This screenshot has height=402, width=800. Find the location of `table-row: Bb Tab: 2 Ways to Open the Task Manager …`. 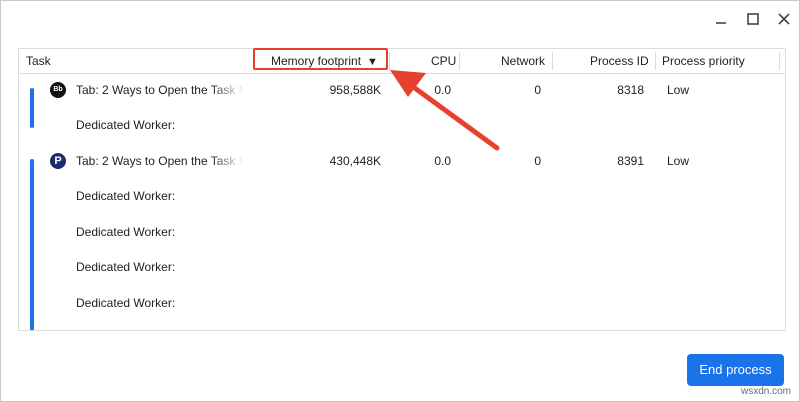

table-row: Bb Tab: 2 Ways to Open the Task Manager … is located at coordinates (402, 90).